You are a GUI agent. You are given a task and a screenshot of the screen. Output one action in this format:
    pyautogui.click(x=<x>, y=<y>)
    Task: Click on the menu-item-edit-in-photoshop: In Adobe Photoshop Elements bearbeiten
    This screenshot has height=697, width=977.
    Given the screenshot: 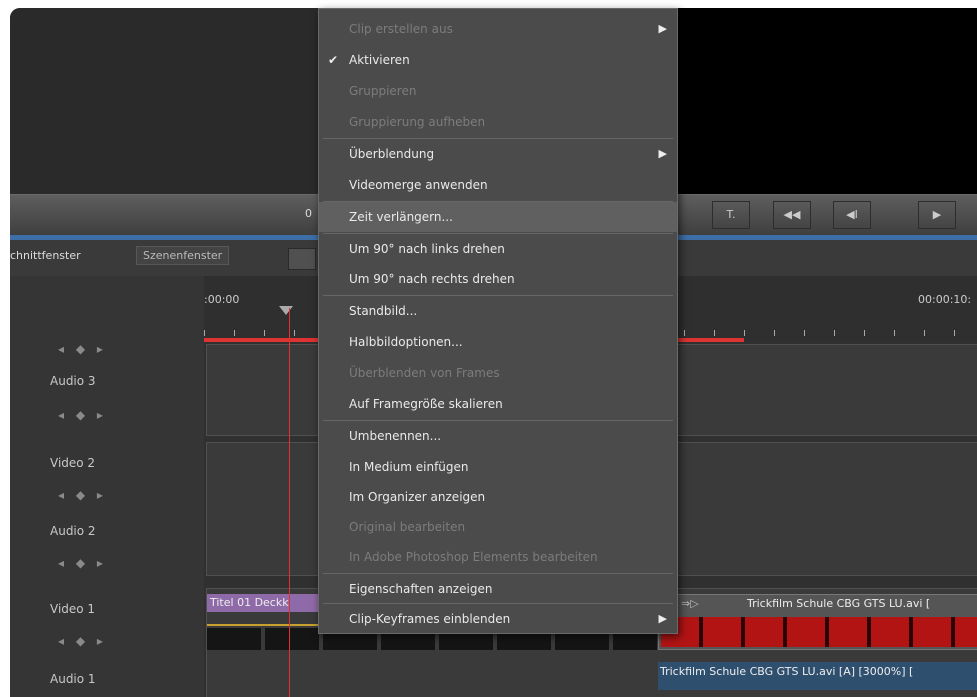 What is the action you would take?
    pyautogui.click(x=498, y=557)
    